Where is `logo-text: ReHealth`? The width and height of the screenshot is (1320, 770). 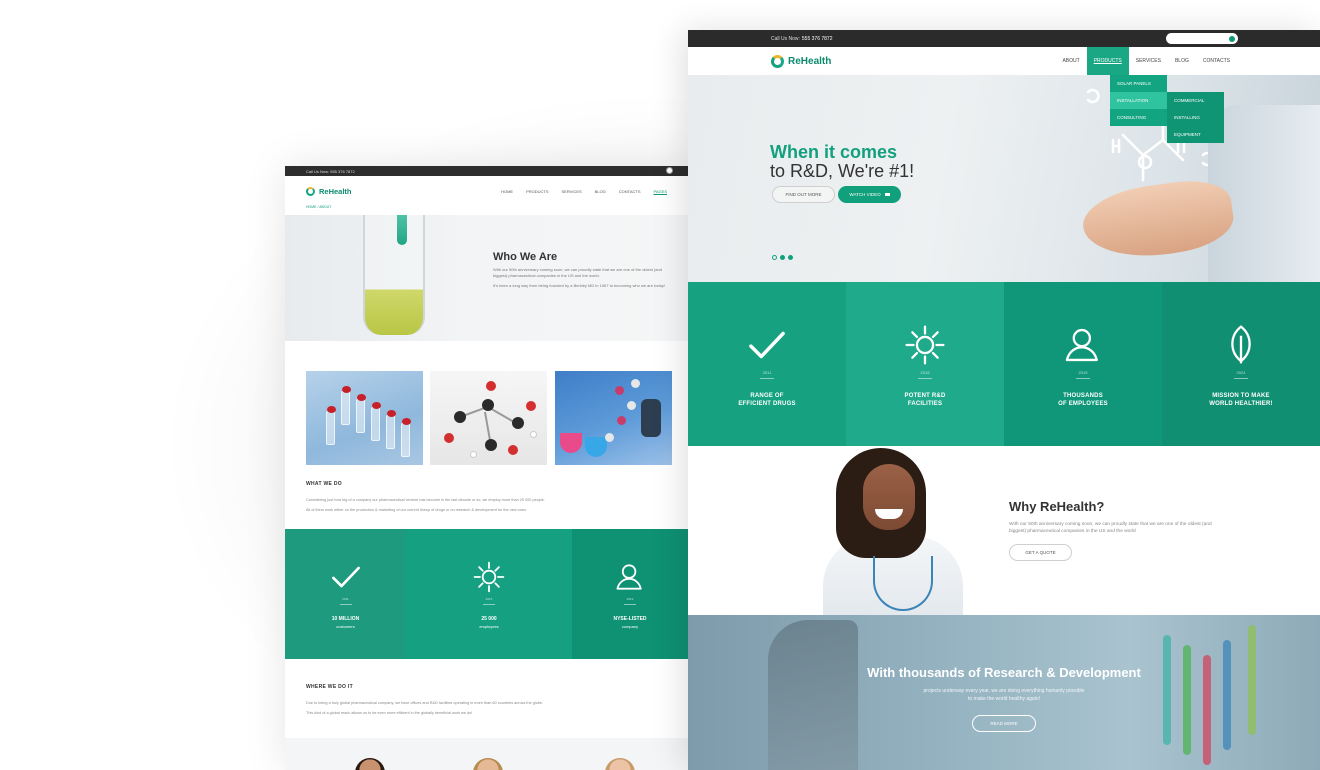
logo-text: ReHealth is located at coordinates (335, 191).